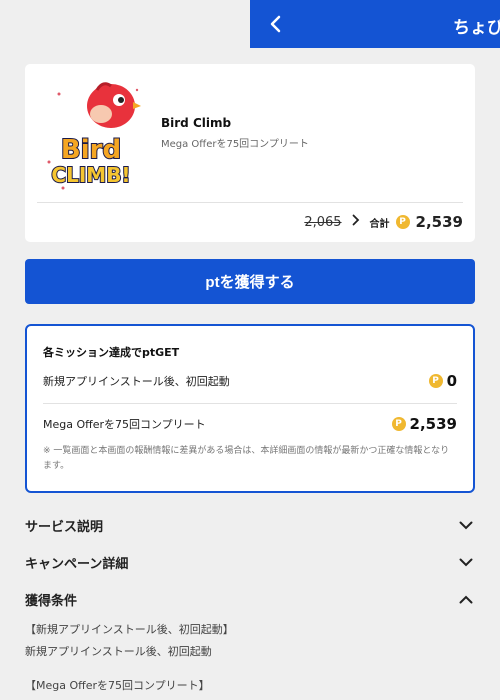  Describe the element at coordinates (250, 424) in the screenshot. I see `mission-row: Mega Offerを75回コンプリート P 2,539` at that location.